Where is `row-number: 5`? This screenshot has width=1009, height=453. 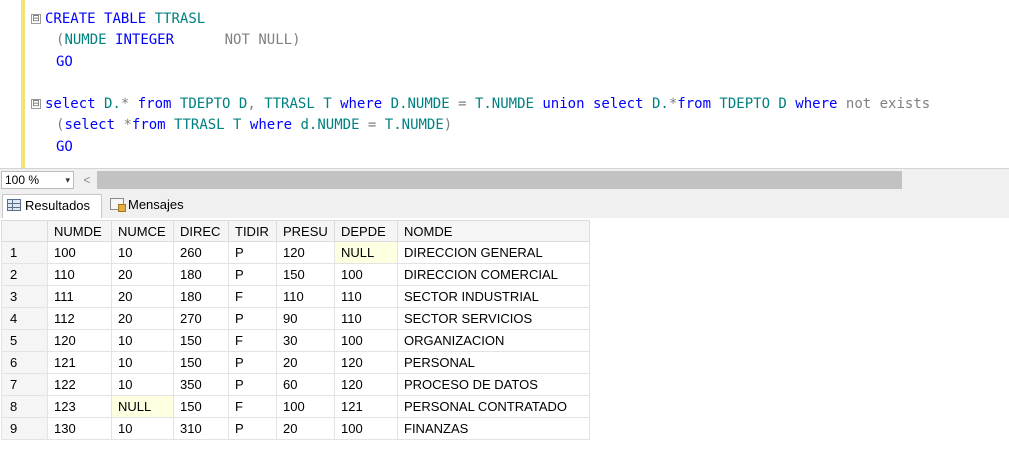
row-number: 5 is located at coordinates (24, 340).